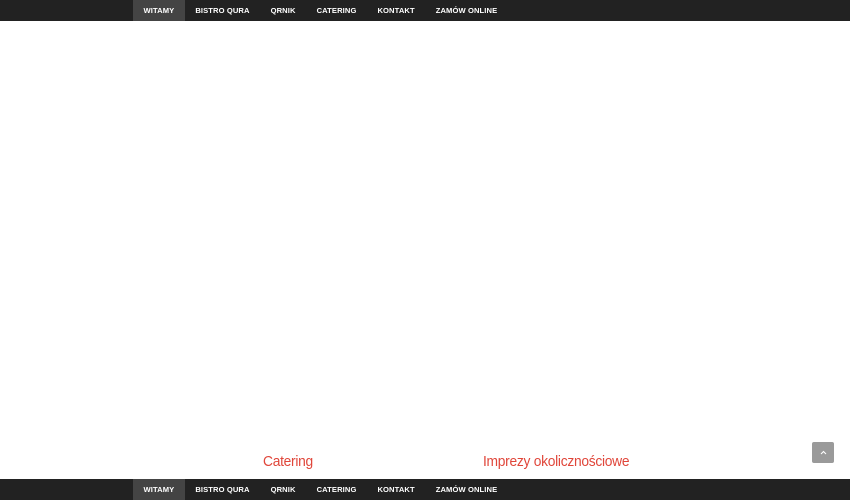 The image size is (850, 500). I want to click on nav-item-qrnik: QRNIK, so click(283, 10).